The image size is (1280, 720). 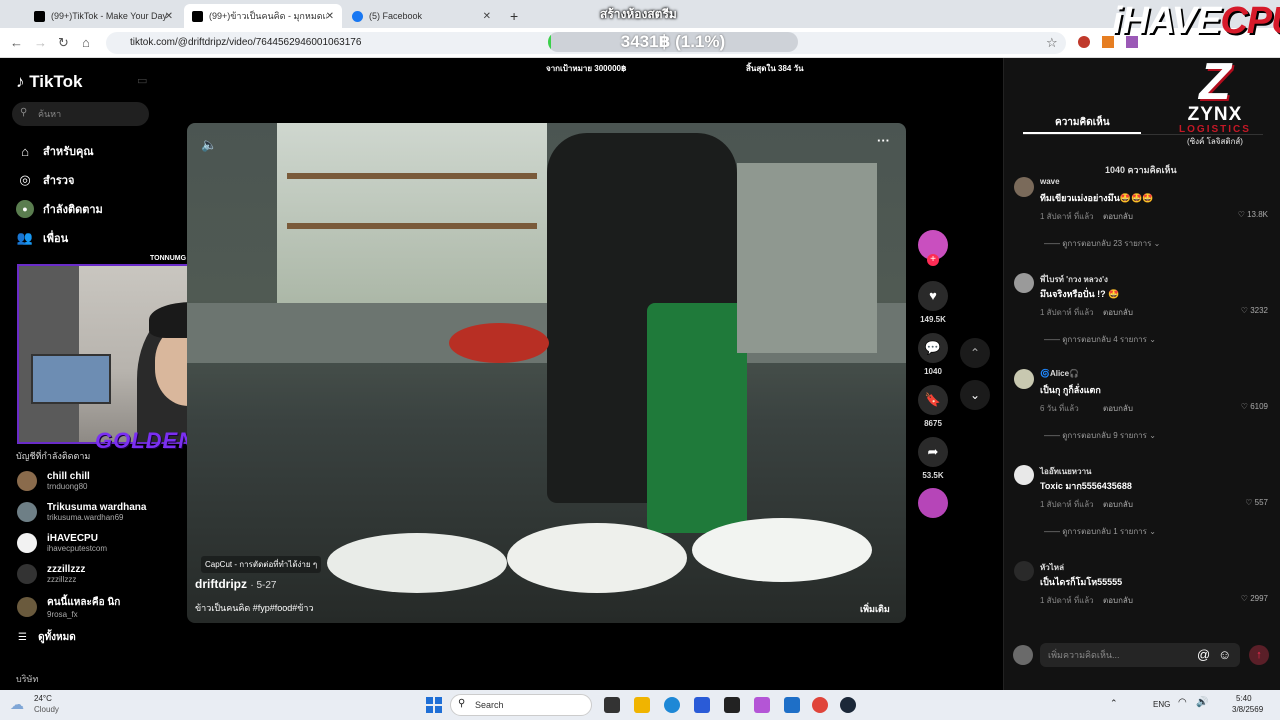 I want to click on post-comment-icon: ↑, so click(x=1259, y=655).